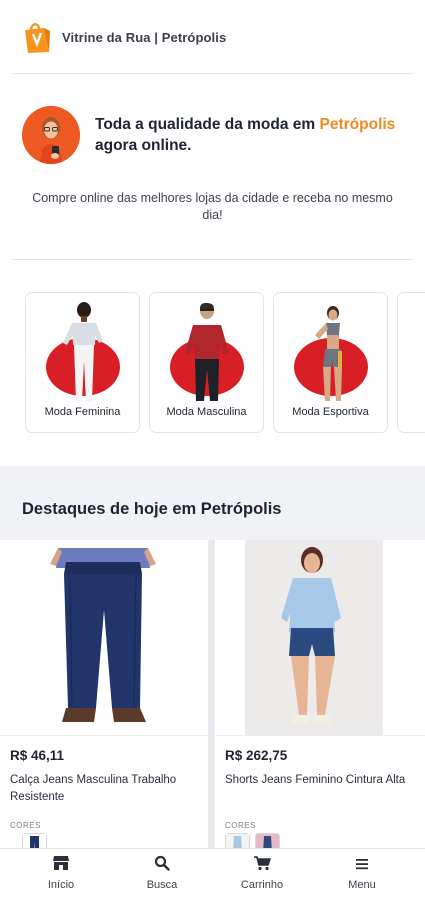  I want to click on hero-heading-part2: agora online., so click(143, 145).